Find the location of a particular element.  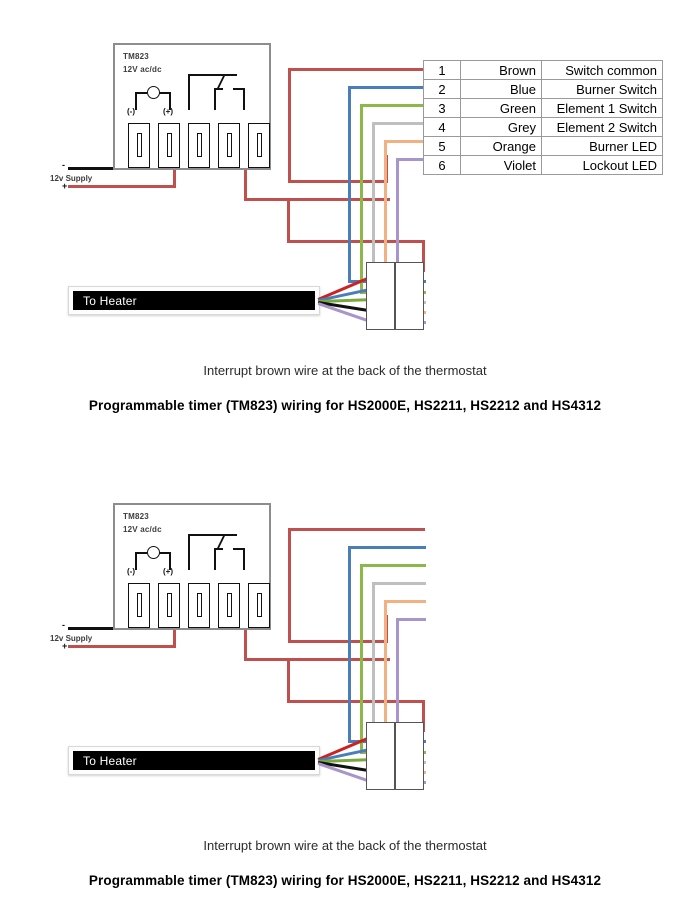

table-row: 6 Violet Lockout LED is located at coordinates (543, 165).